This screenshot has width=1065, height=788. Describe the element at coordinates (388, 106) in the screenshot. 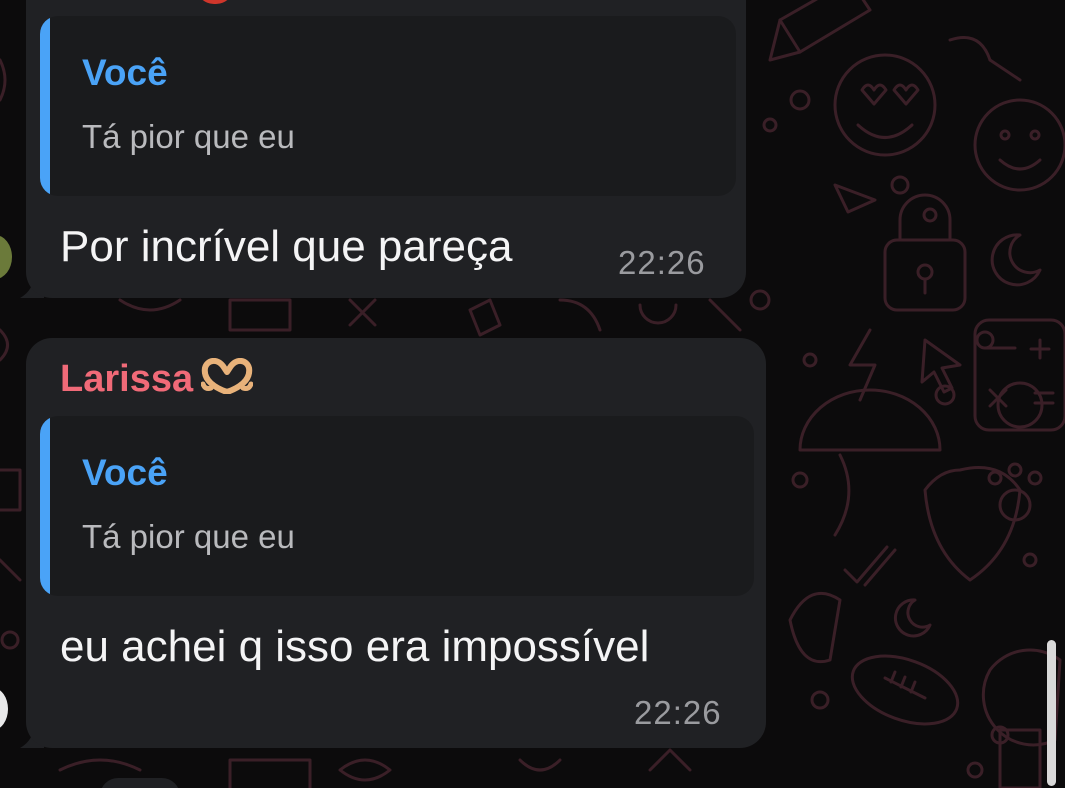

I see `quoted-message: Você Tá pior que eu` at that location.